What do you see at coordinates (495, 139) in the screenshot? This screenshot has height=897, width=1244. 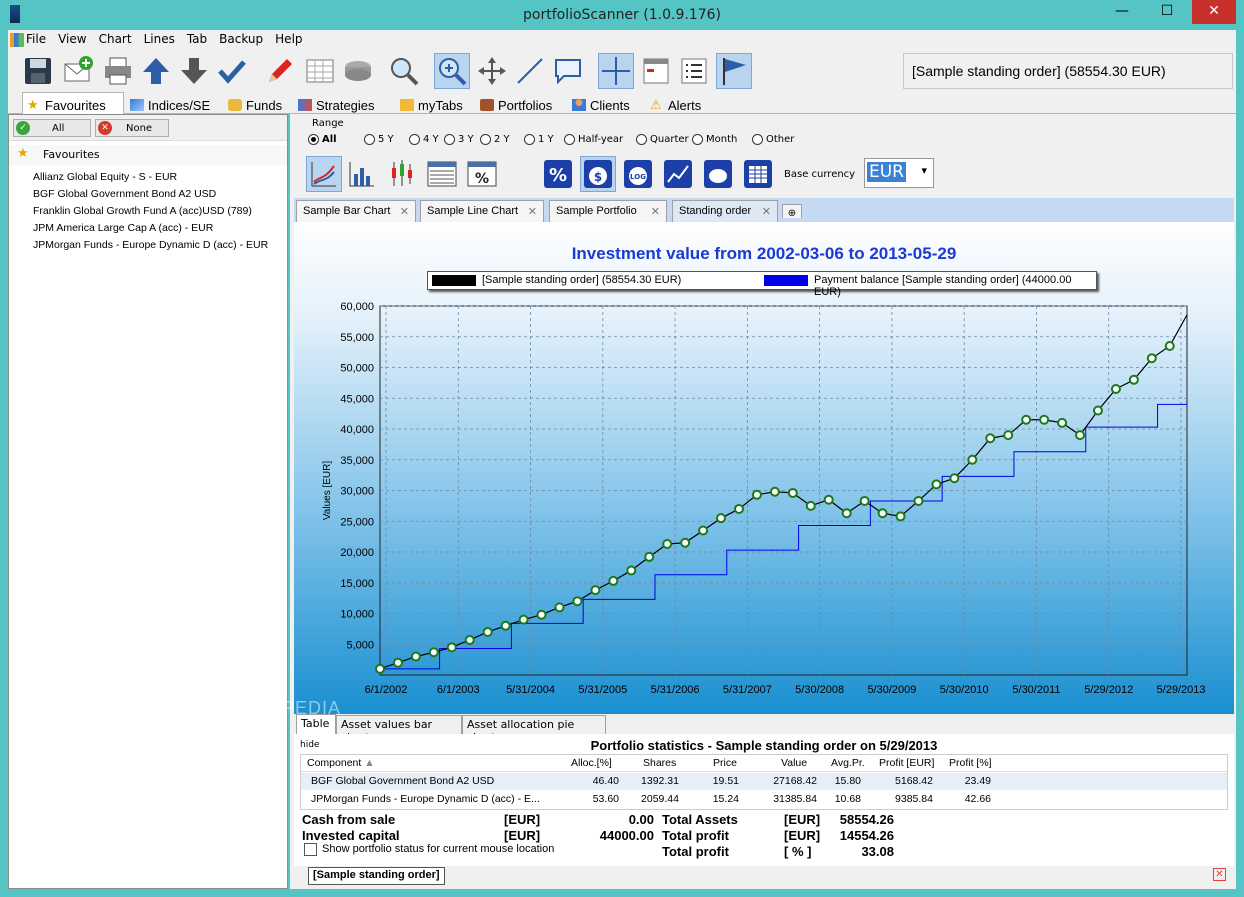 I see `range-2y-radio: 2 Y` at bounding box center [495, 139].